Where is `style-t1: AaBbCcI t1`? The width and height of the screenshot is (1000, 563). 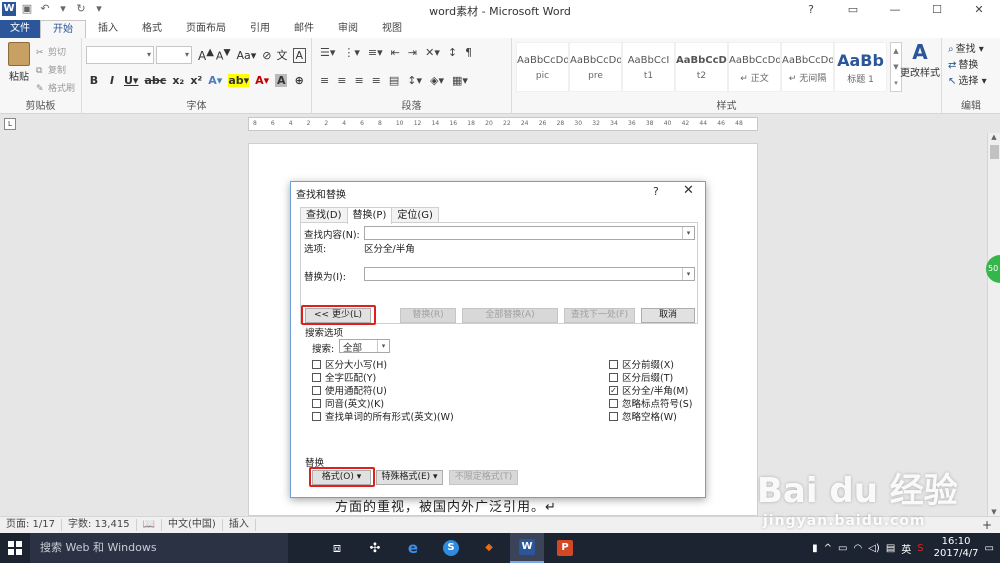
style-t1: AaBbCcI t1 is located at coordinates (648, 67).